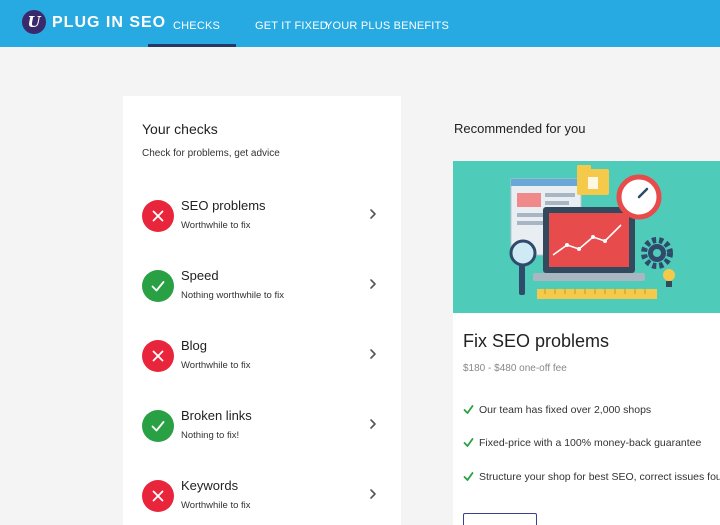  What do you see at coordinates (211, 153) in the screenshot?
I see `checks-subtitle: Check for problems, get advice` at bounding box center [211, 153].